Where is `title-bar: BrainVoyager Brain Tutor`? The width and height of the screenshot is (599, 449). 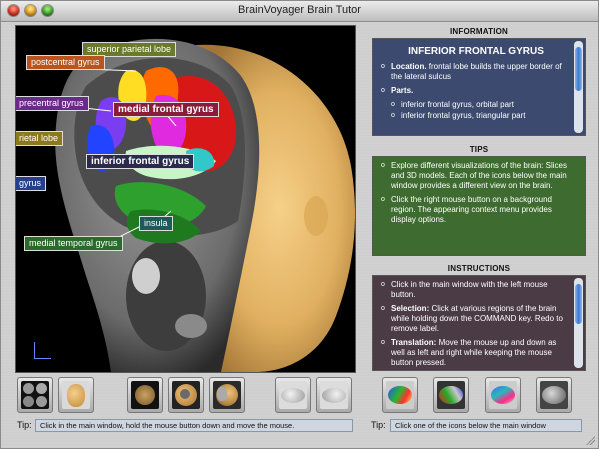
title-bar: BrainVoyager Brain Tutor is located at coordinates (299, 11).